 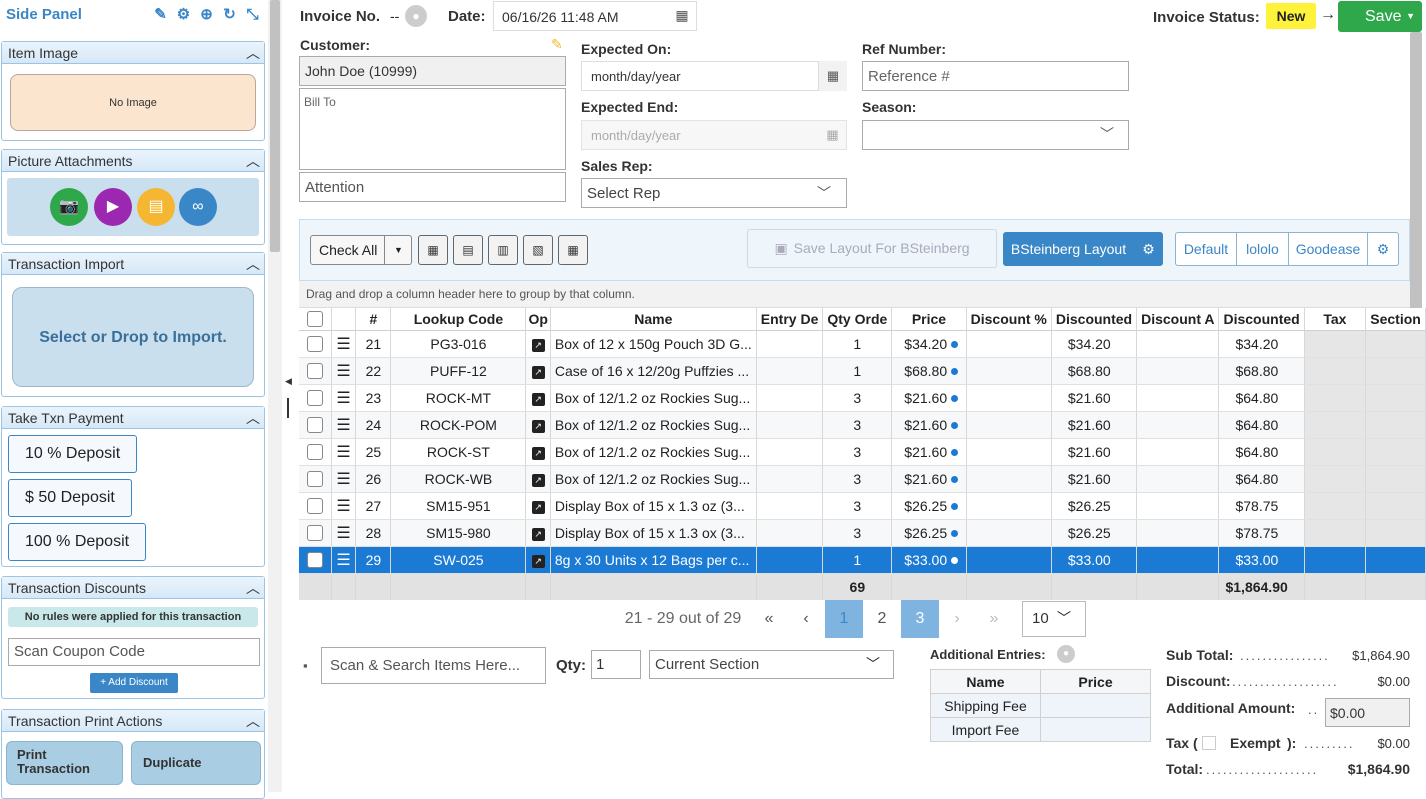 I want to click on save-button: Save ▼, so click(x=1380, y=16).